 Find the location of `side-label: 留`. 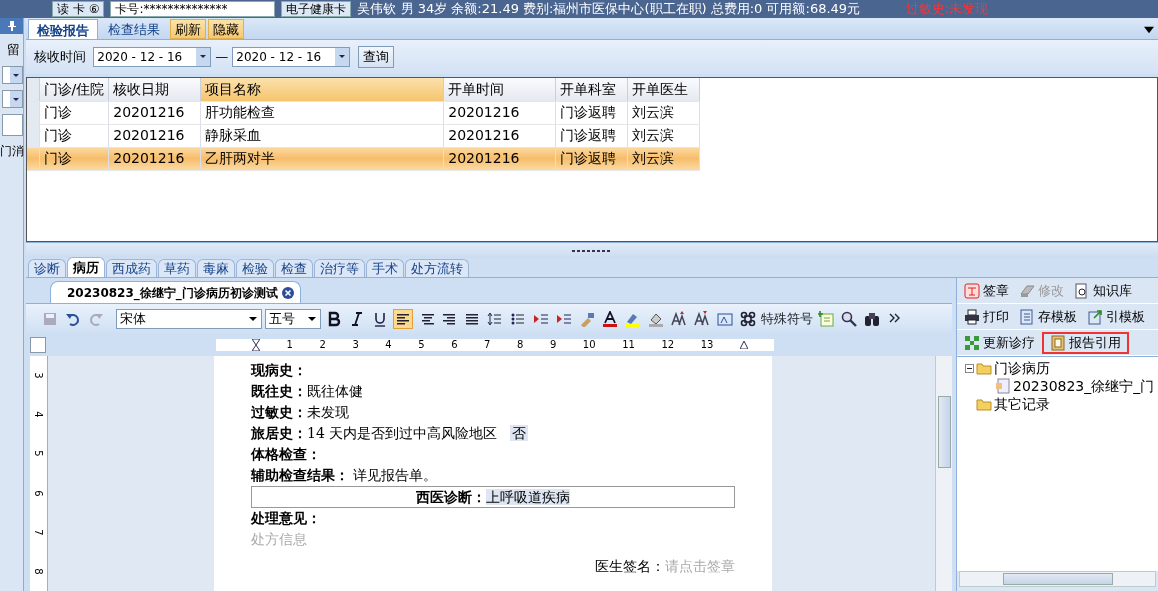

side-label: 留 is located at coordinates (13, 50).